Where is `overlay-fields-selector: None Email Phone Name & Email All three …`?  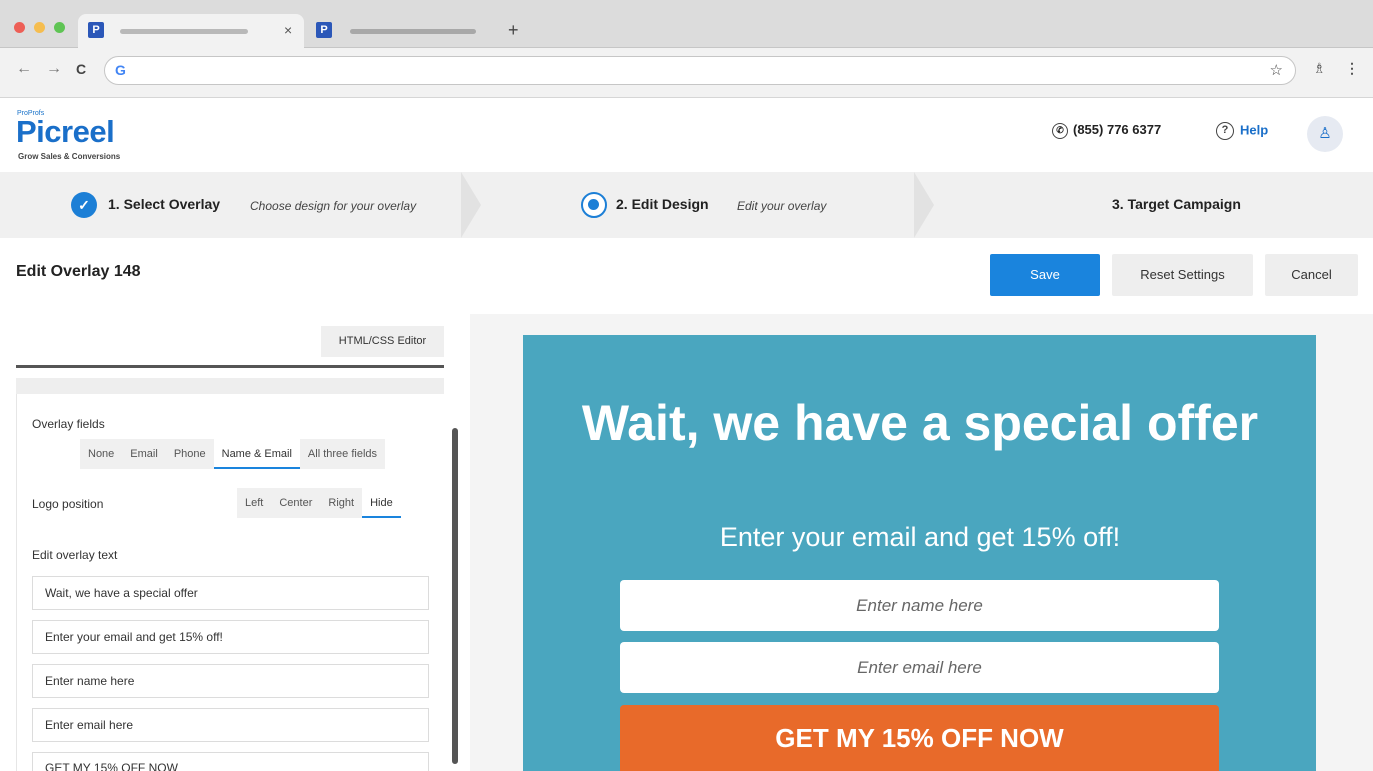 overlay-fields-selector: None Email Phone Name & Email All three … is located at coordinates (233, 454).